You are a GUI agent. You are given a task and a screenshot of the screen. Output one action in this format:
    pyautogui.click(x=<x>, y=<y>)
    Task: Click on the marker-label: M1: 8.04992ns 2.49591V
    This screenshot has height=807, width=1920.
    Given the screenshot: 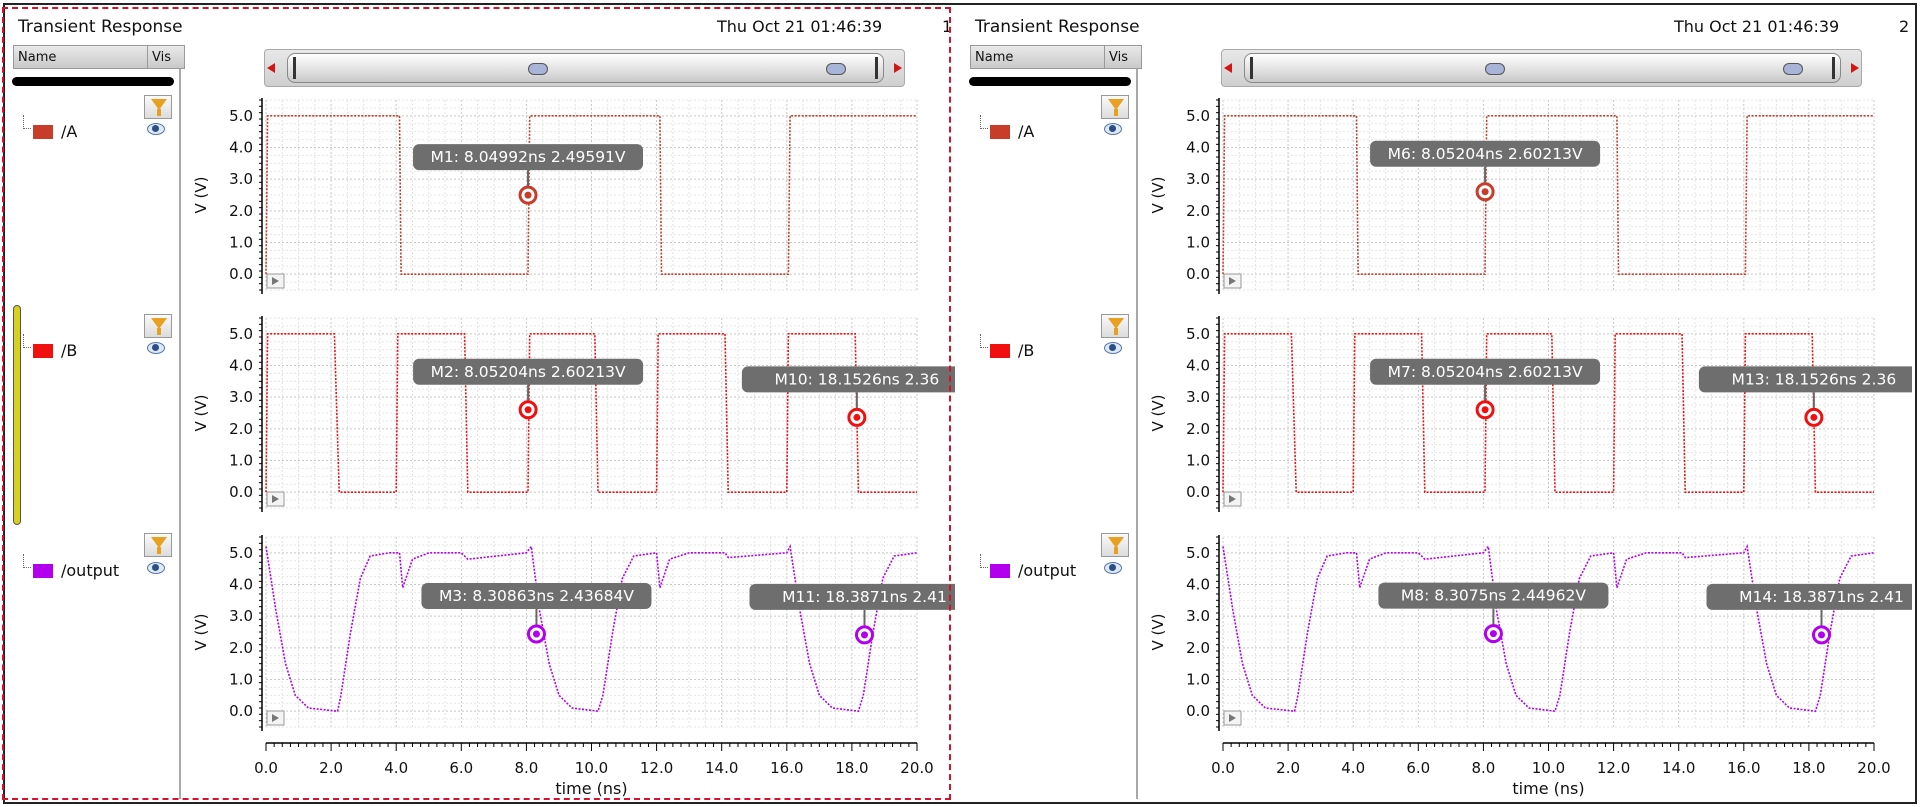 What is the action you would take?
    pyautogui.click(x=528, y=157)
    